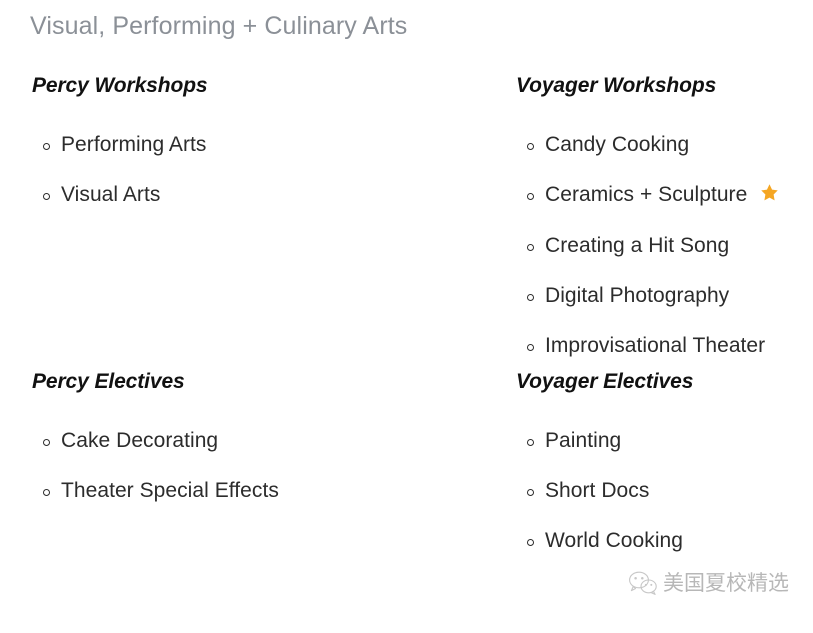 The image size is (813, 633). I want to click on voyager-electives-list: Painting Short Docs World Cooking, so click(664, 491).